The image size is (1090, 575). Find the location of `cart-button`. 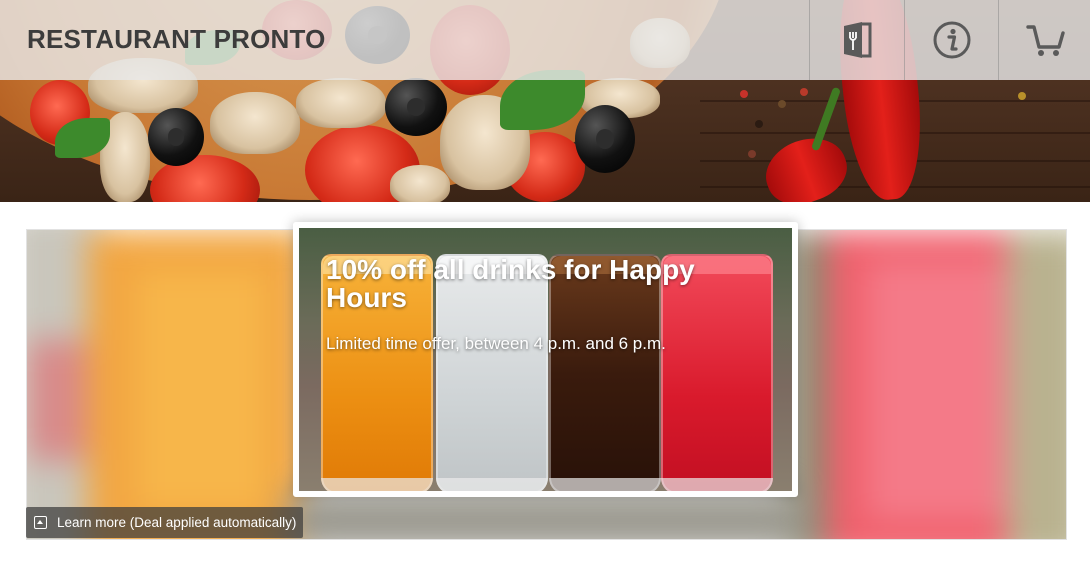

cart-button is located at coordinates (1044, 40).